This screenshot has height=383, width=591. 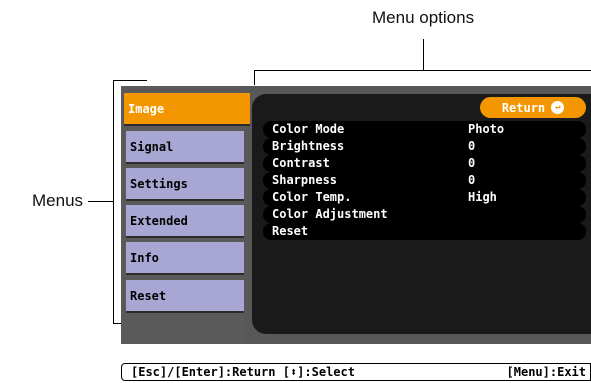 What do you see at coordinates (58, 200) in the screenshot?
I see `menus-callout: Menus` at bounding box center [58, 200].